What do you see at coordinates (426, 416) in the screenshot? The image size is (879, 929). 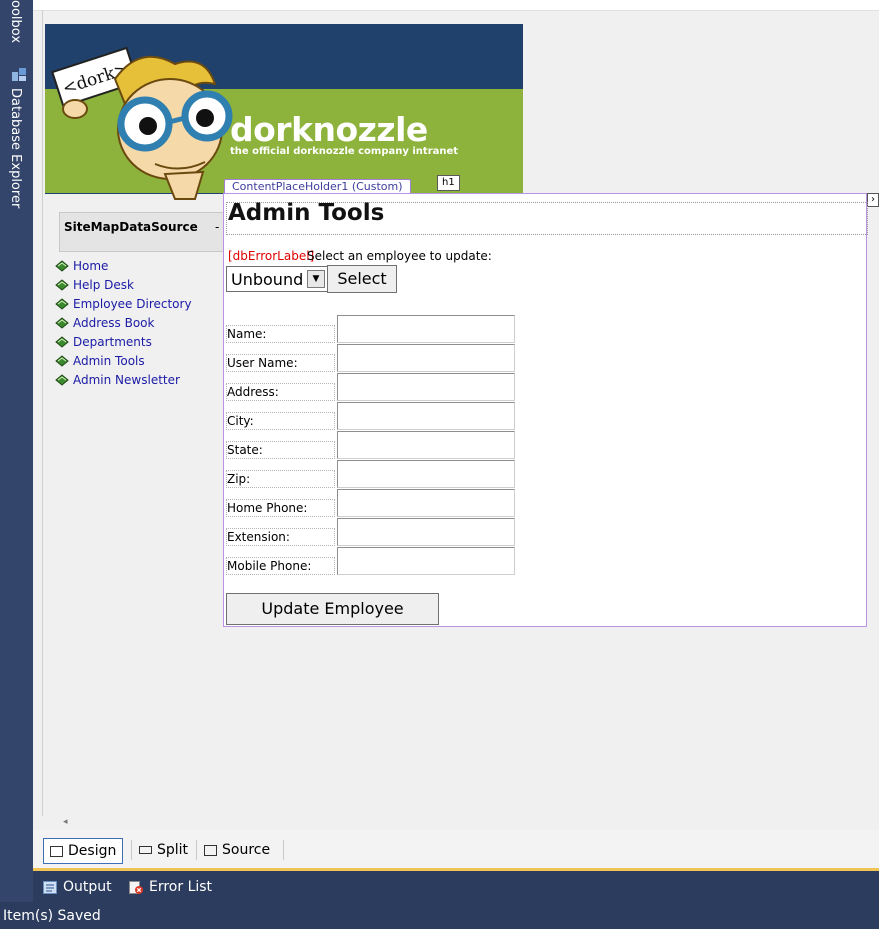 I see `city-field` at bounding box center [426, 416].